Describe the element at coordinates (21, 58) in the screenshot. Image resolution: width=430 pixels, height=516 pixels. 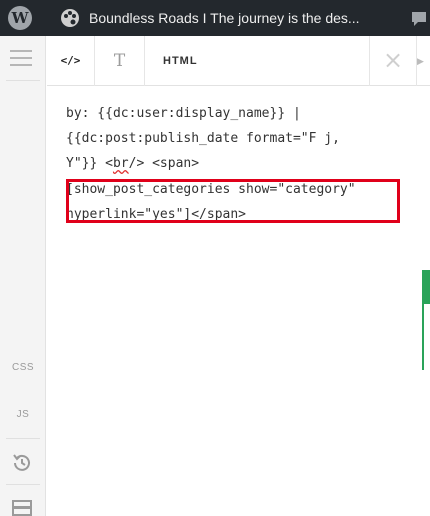
I see `hamburger-icon` at that location.